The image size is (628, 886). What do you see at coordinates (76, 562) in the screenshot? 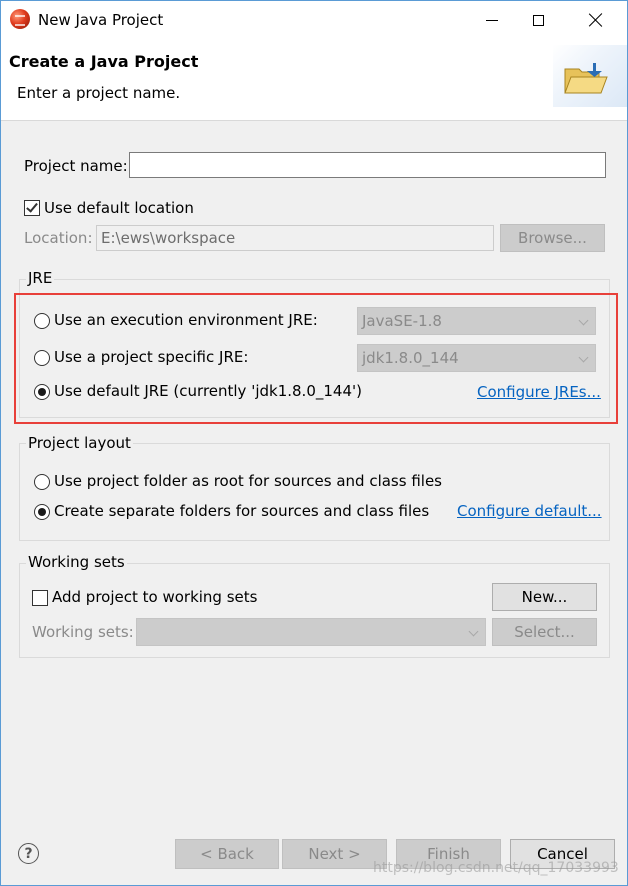
I see `working-sets-group-title: Working sets` at bounding box center [76, 562].